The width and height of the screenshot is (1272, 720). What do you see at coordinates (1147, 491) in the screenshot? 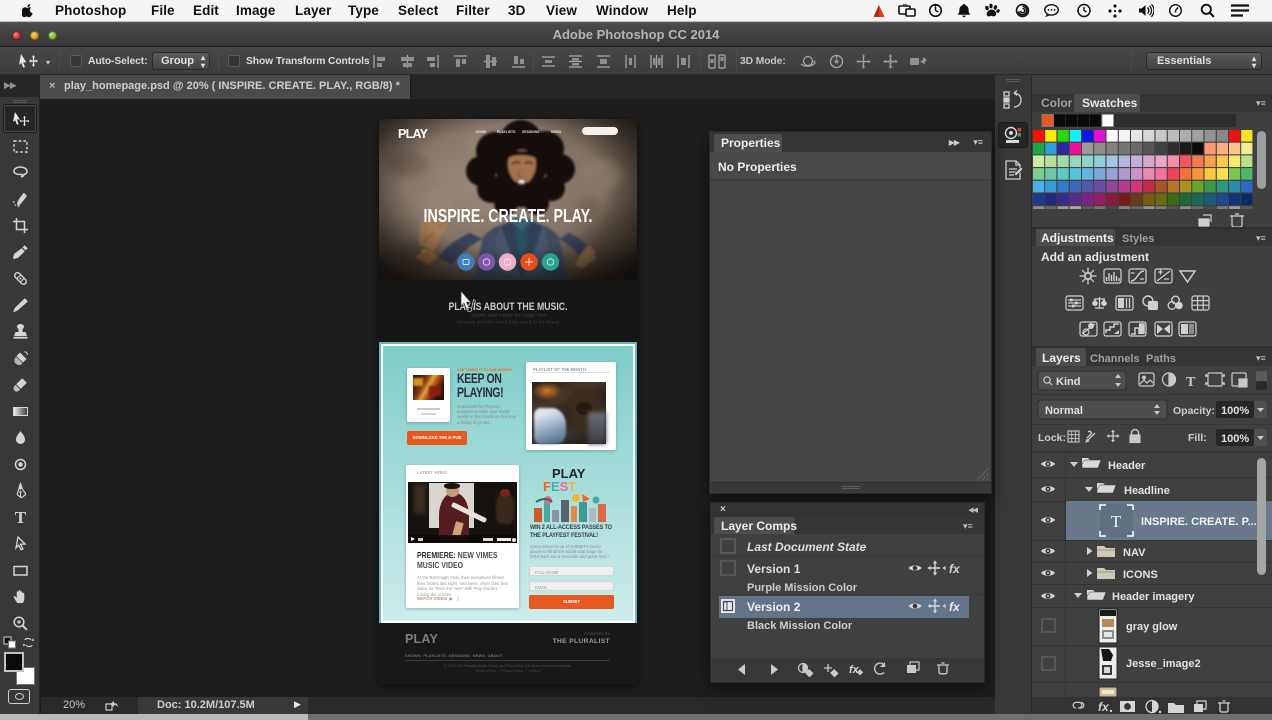
I see `svg-text: Headline` at bounding box center [1147, 491].